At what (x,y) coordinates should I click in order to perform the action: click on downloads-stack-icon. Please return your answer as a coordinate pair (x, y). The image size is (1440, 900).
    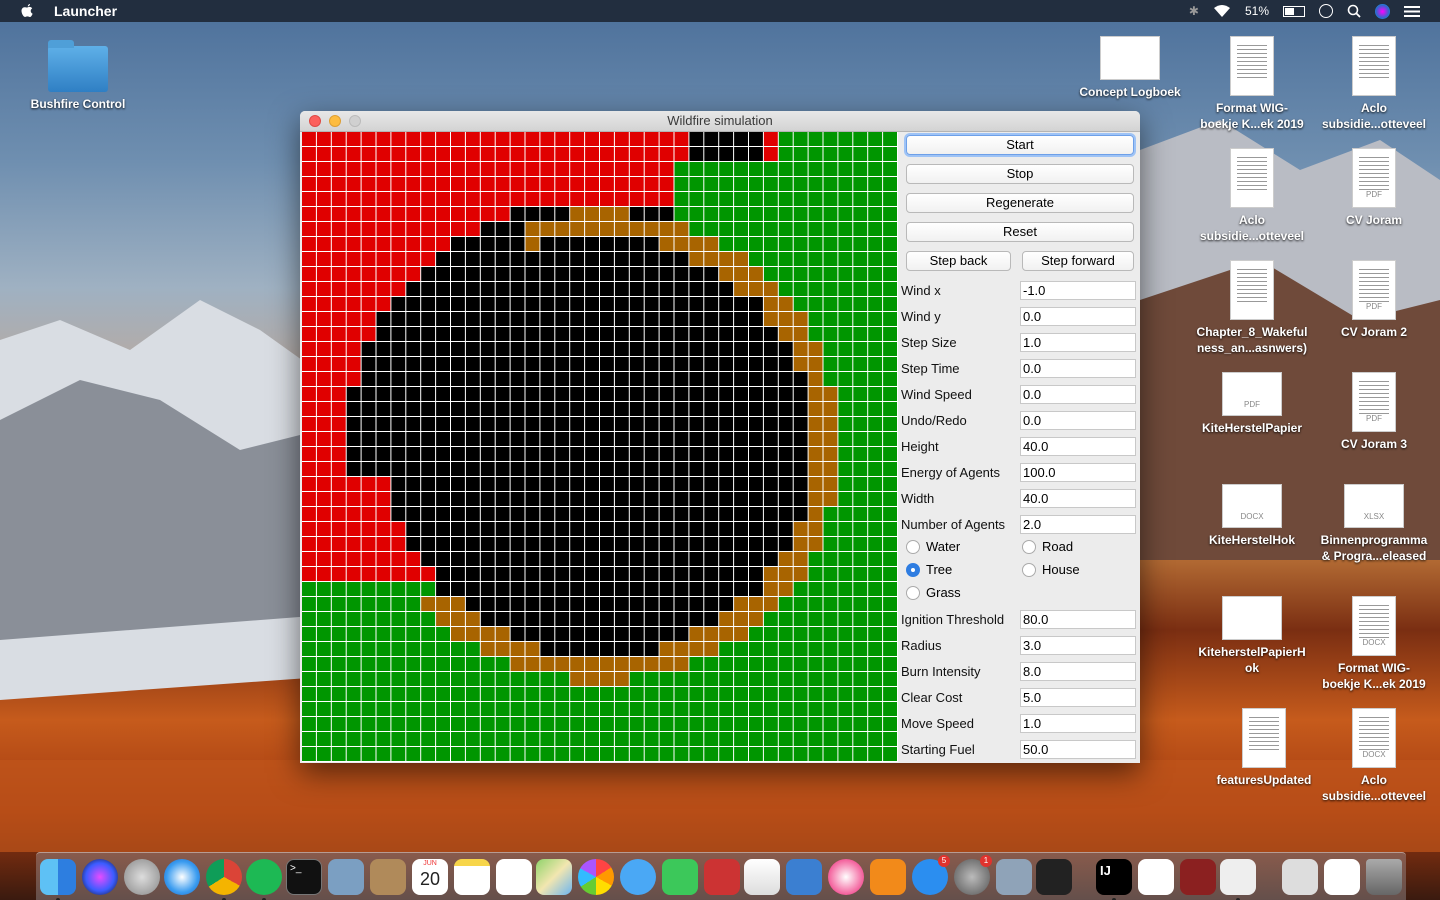
    Looking at the image, I should click on (1300, 877).